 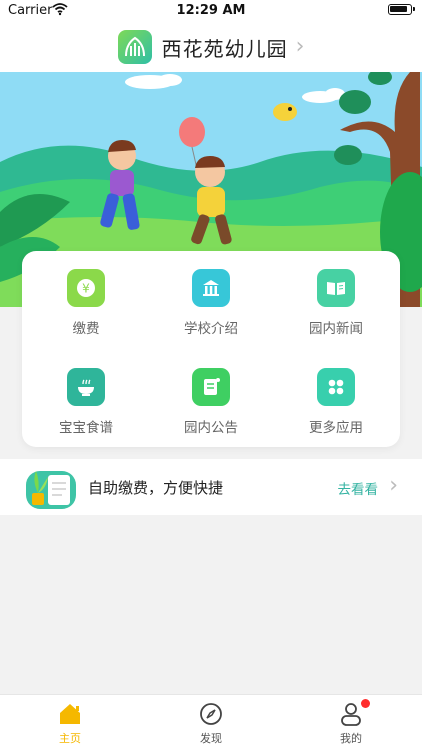 I want to click on school-building-icon, so click(x=211, y=288).